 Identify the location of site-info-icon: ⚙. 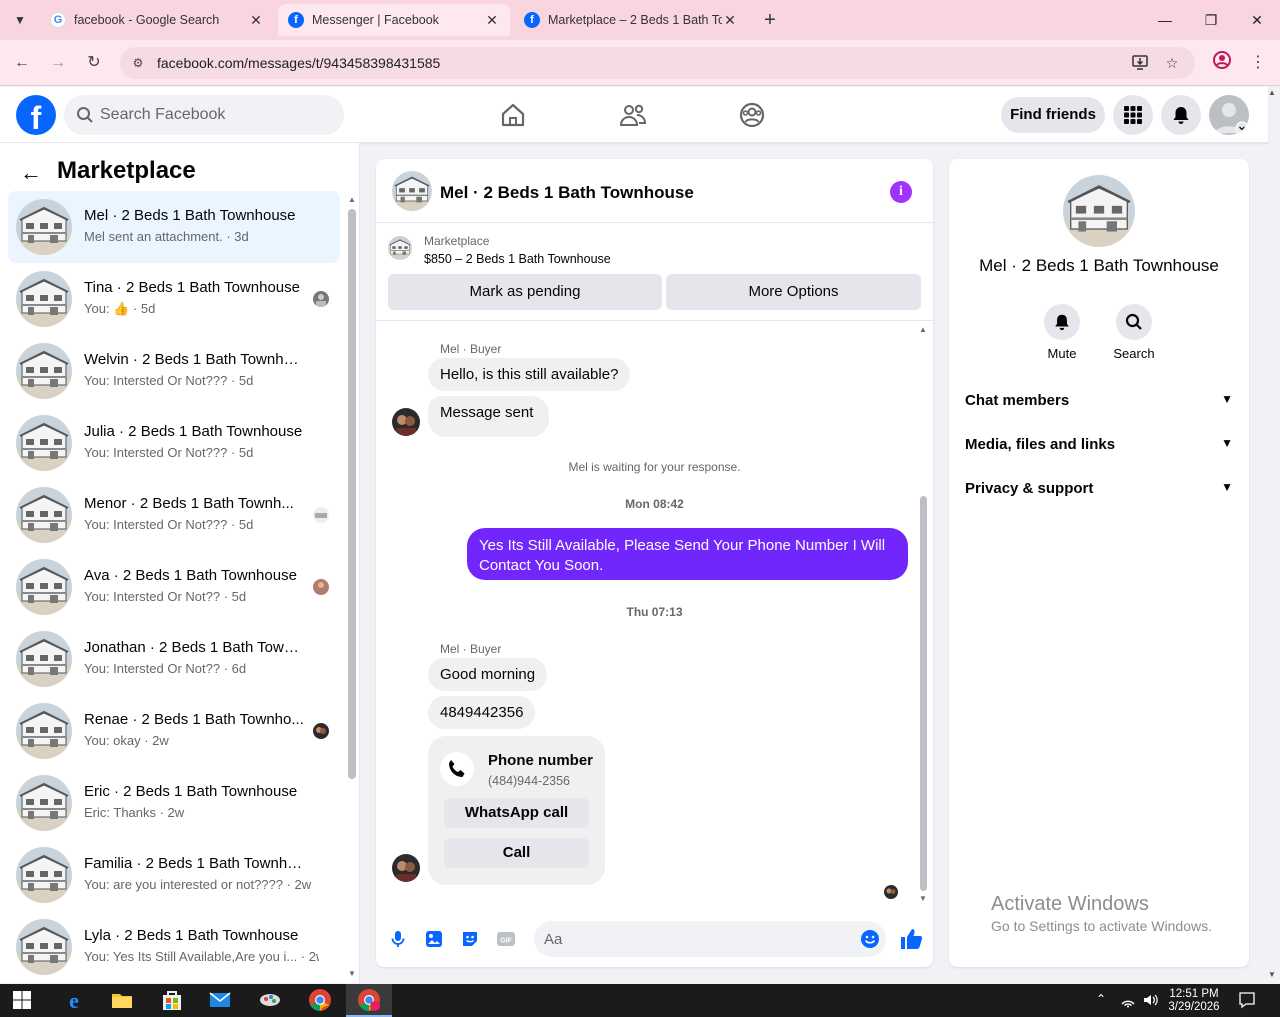
(138, 63).